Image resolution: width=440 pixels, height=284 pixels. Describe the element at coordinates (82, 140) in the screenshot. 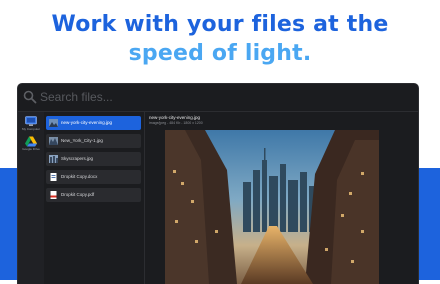

I see `file-name: New_York_City-1.jpg` at that location.